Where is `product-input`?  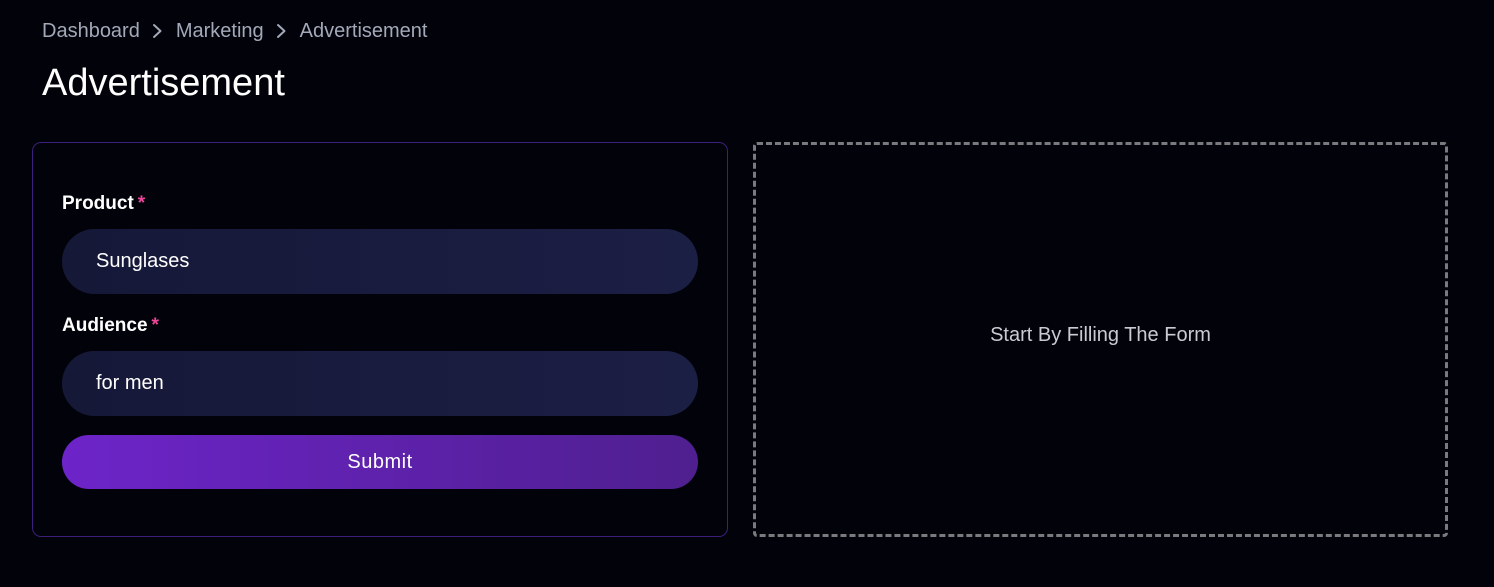 product-input is located at coordinates (380, 261).